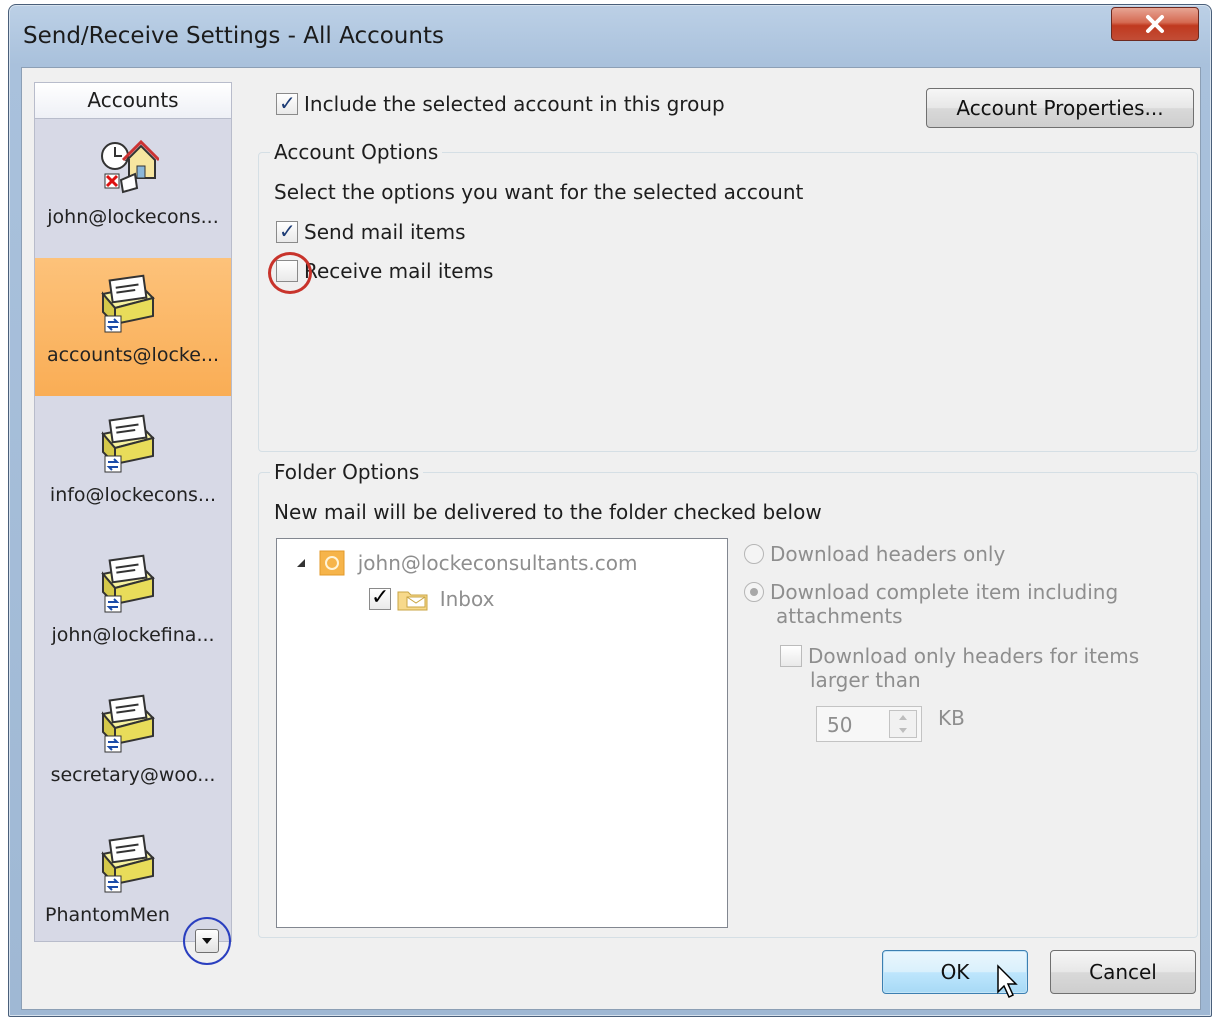 This screenshot has width=1216, height=1023. I want to click on tree-root-row: john@lockeconsultants.com, so click(466, 562).